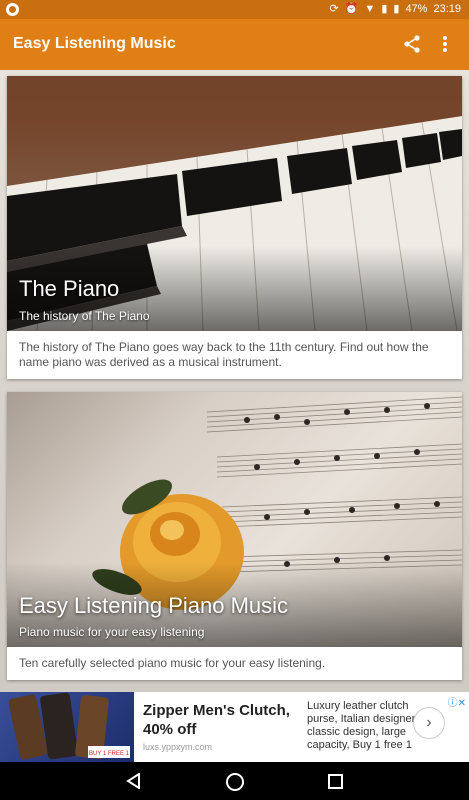  What do you see at coordinates (154, 605) in the screenshot?
I see `card-title: Easy Listening Piano Music` at bounding box center [154, 605].